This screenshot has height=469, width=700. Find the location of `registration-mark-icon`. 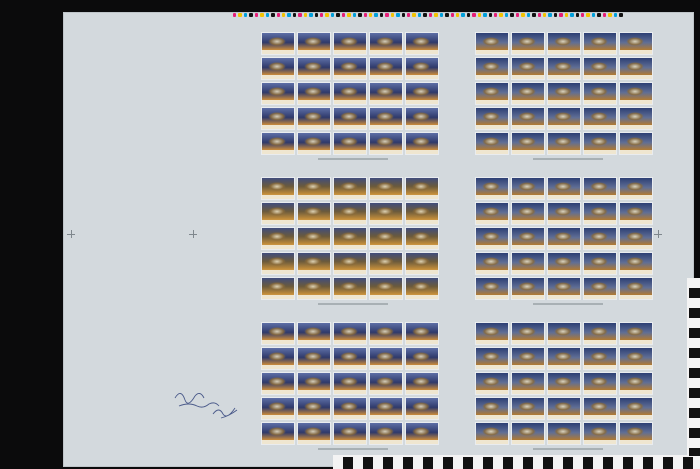

registration-mark-icon is located at coordinates (658, 234).